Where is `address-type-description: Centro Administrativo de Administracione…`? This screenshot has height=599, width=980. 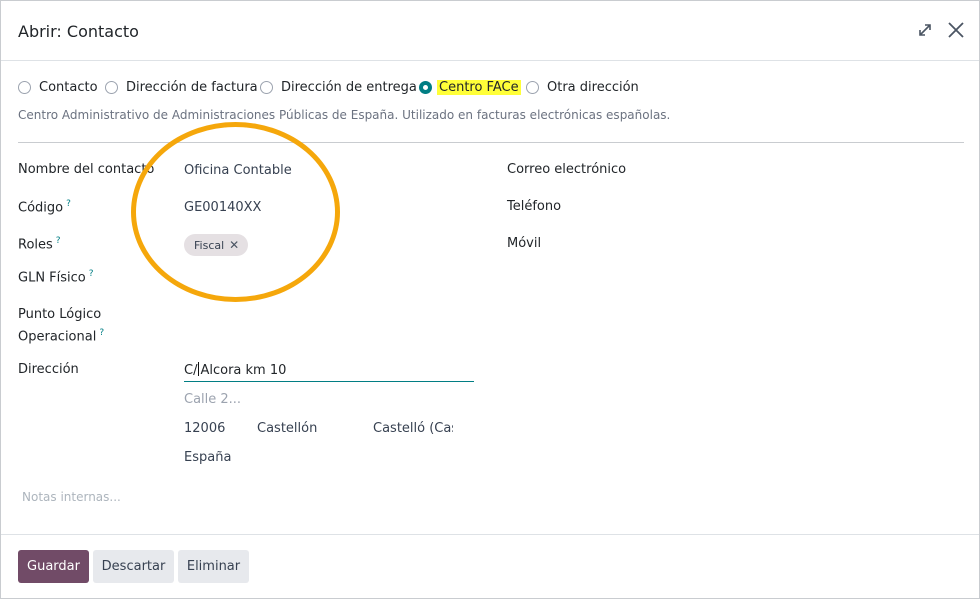
address-type-description: Centro Administrativo de Administracione… is located at coordinates (344, 115).